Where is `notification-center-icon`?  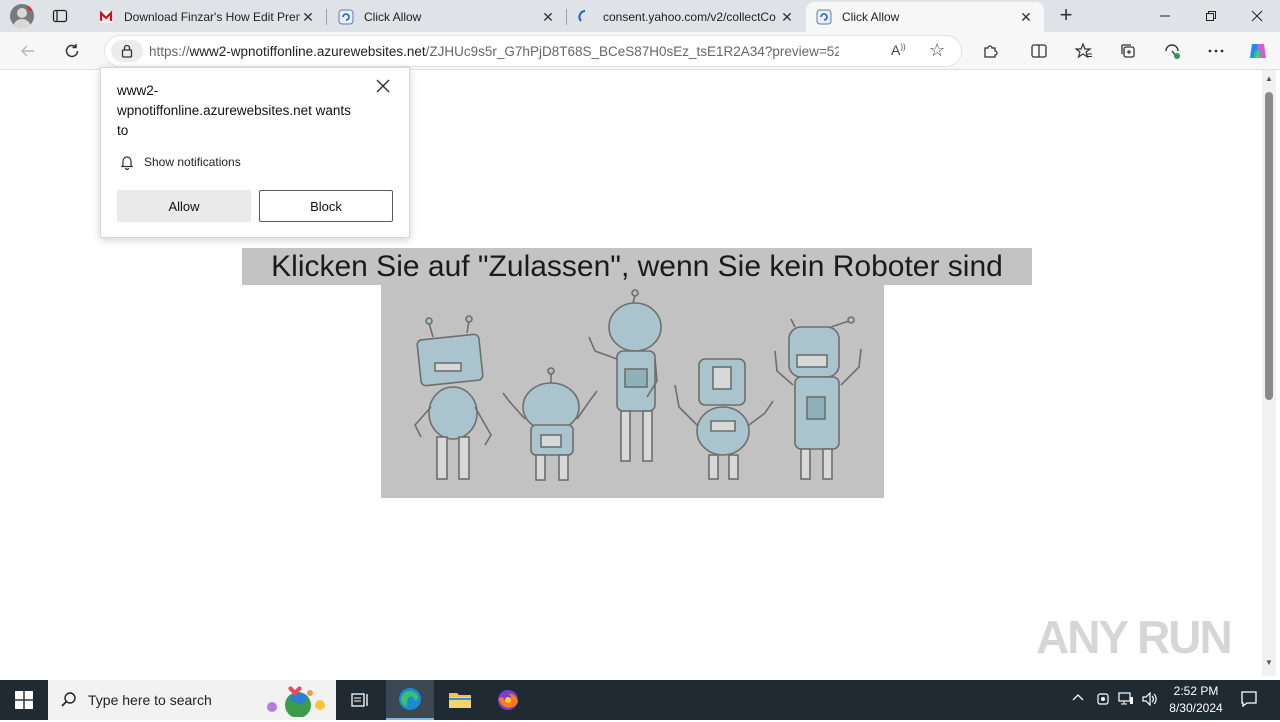 notification-center-icon is located at coordinates (1249, 700).